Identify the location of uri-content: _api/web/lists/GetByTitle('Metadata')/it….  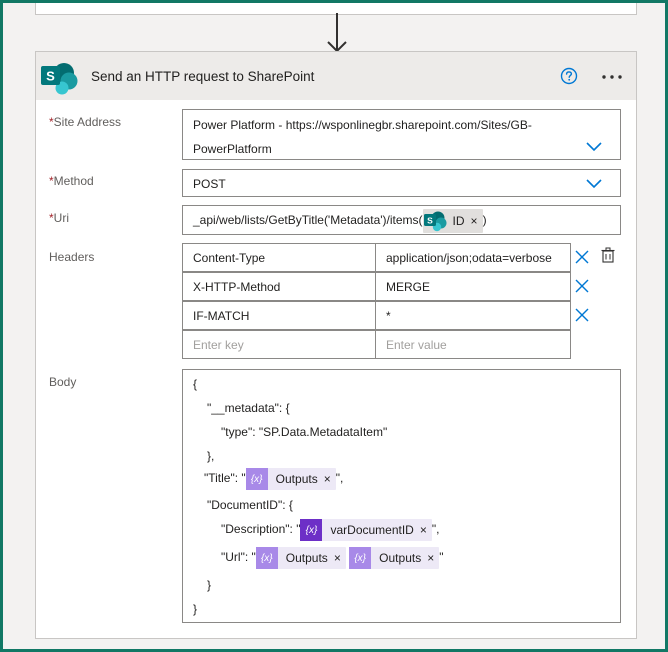
(340, 221).